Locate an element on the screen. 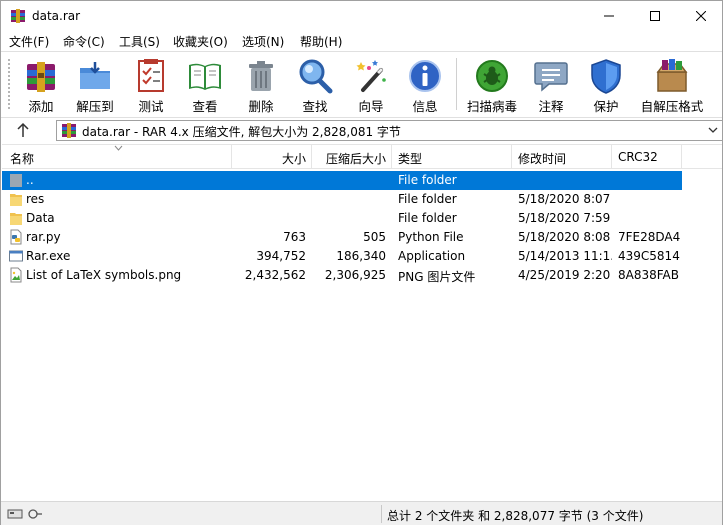 Image resolution: width=723 pixels, height=525 pixels. comment-button: 注释 is located at coordinates (551, 85).